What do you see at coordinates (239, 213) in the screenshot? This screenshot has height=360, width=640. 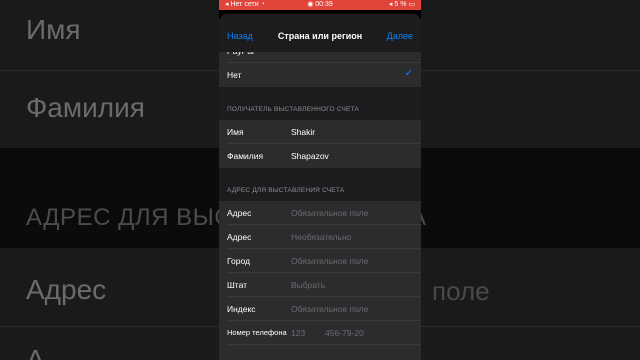 I see `address-line1-label: Адрес` at bounding box center [239, 213].